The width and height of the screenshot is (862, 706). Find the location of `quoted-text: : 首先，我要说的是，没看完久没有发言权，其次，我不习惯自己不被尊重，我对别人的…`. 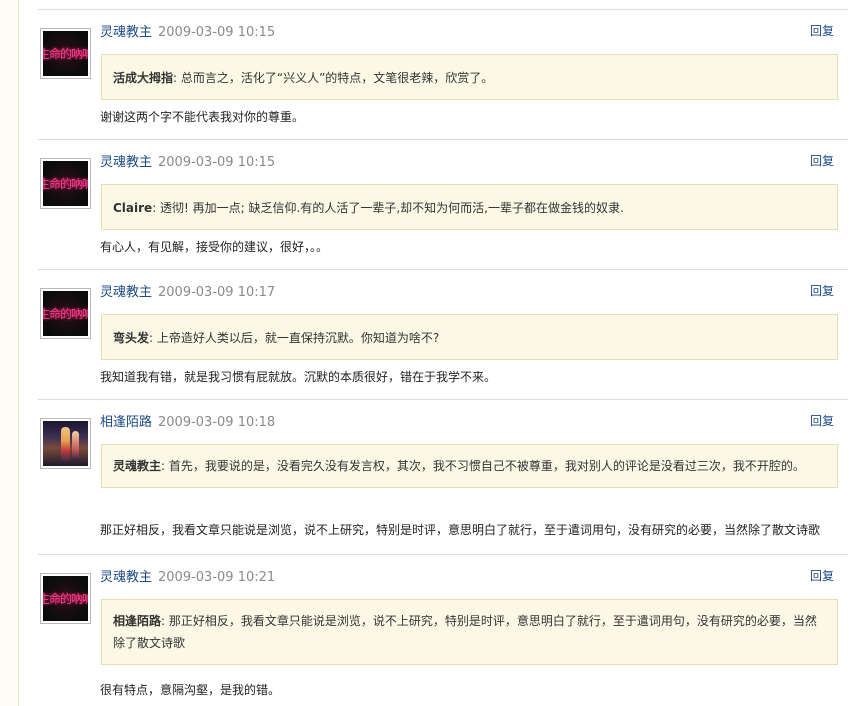

quoted-text: : 首先，我要说的是，没看完久没有发言权，其次，我不习惯自己不被尊重，我对别人的… is located at coordinates (483, 466).